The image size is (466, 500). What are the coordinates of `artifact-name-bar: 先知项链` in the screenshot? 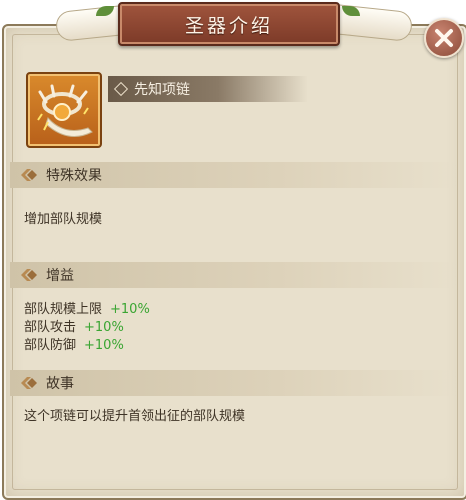 It's located at (208, 89).